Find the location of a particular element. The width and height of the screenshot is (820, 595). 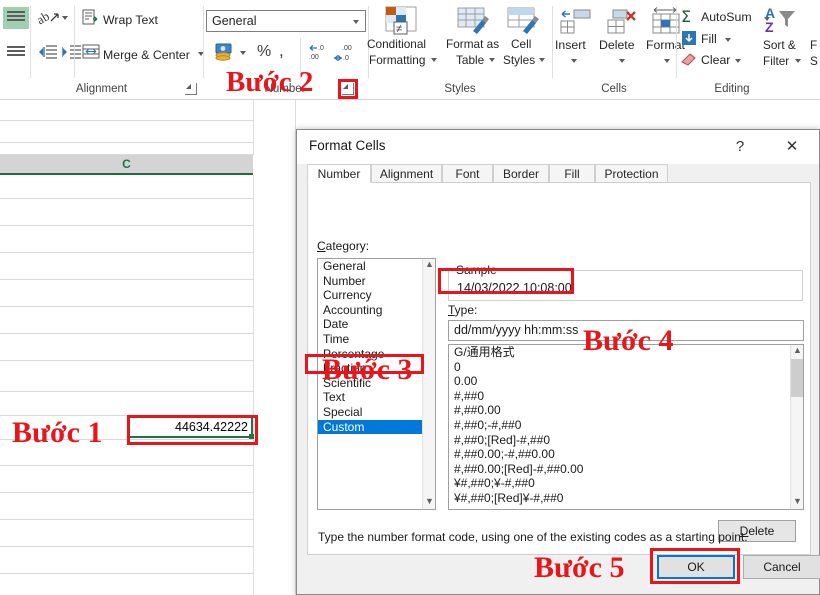

cell-styles-caret-icon is located at coordinates (542, 60).